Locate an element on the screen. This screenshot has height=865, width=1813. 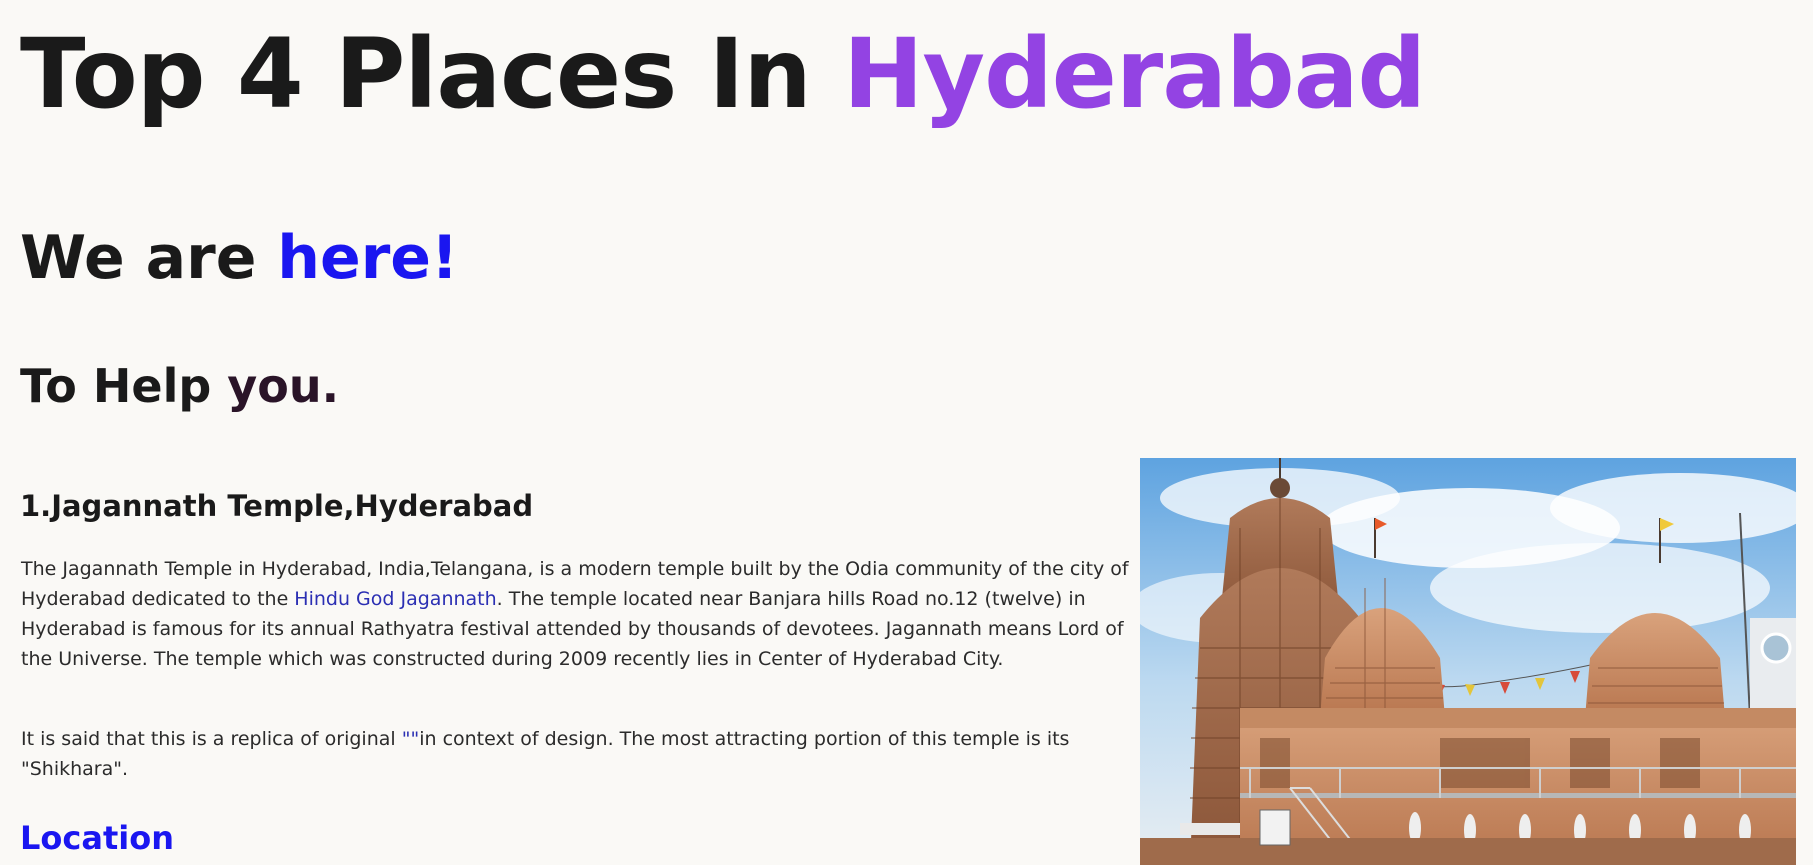
subtagline-heading: To Help you. is located at coordinates (179, 386).